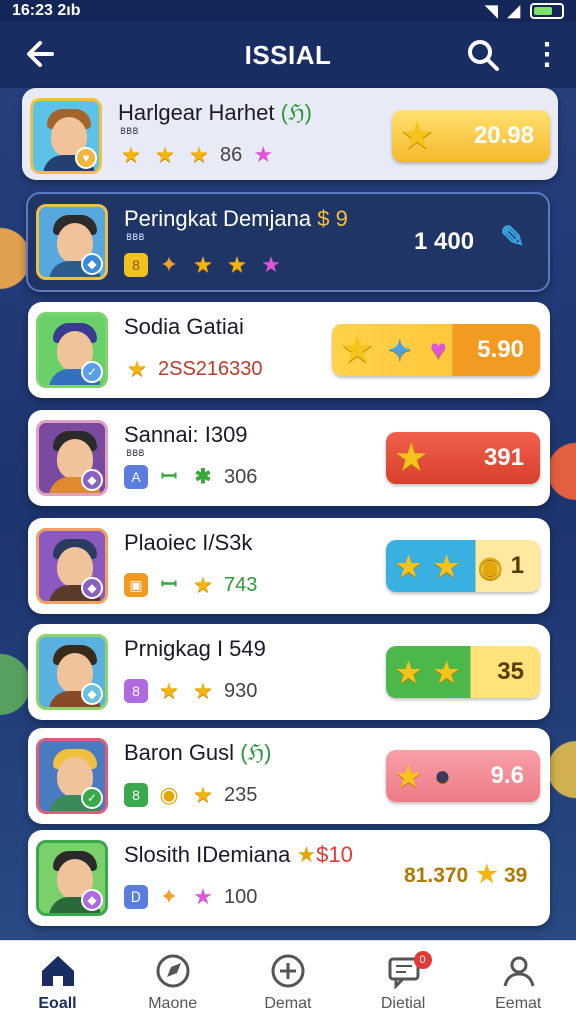  Describe the element at coordinates (173, 971) in the screenshot. I see `compass-icon` at that location.